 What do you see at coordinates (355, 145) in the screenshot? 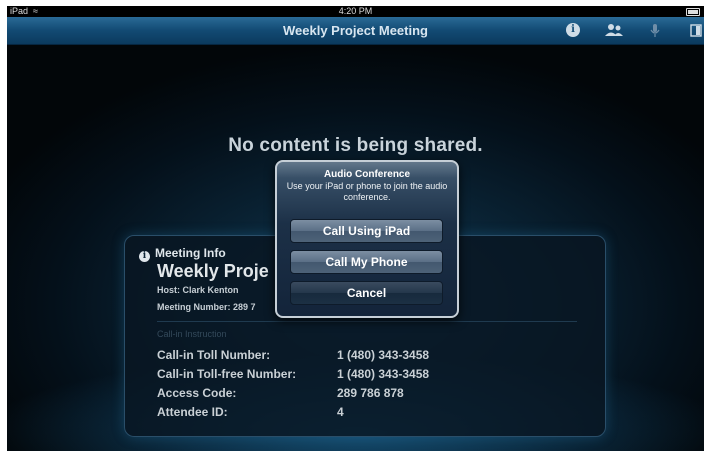
I see `no-content-message: No content is being shared.` at bounding box center [355, 145].